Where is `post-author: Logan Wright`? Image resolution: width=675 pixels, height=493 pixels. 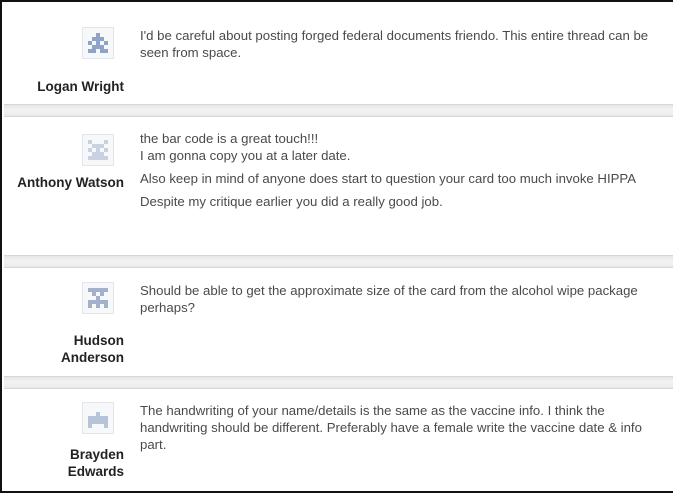
post-author: Logan Wright is located at coordinates (64, 54).